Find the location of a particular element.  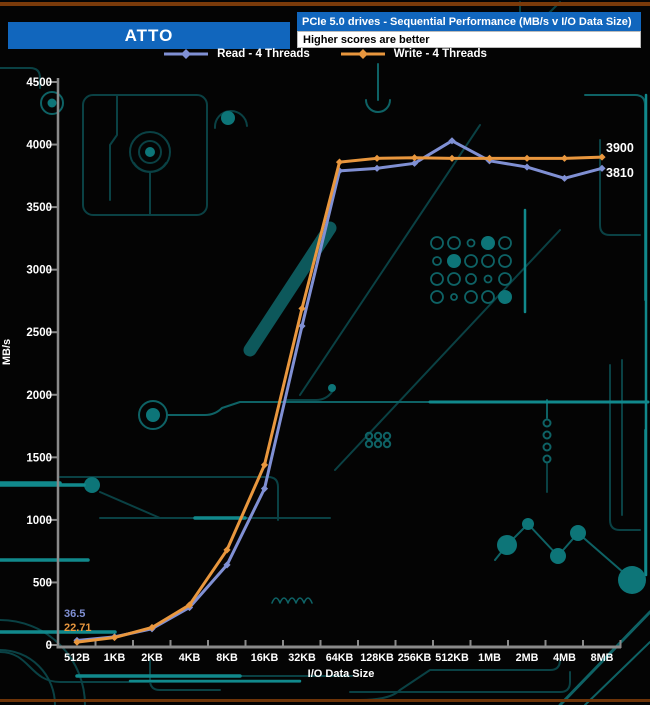

x-tick-label: 1MB is located at coordinates (489, 658).